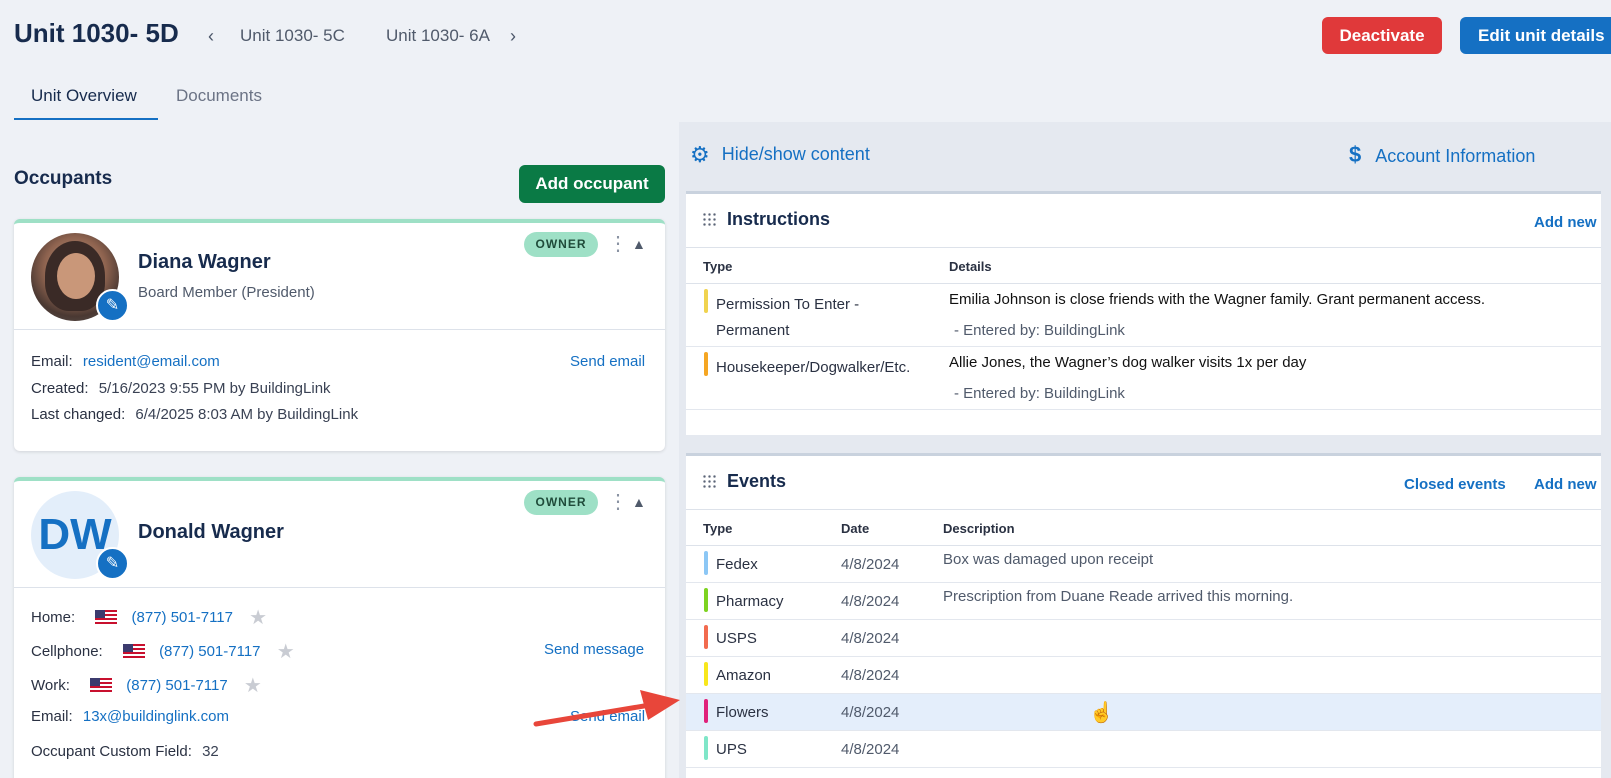  What do you see at coordinates (750, 601) in the screenshot?
I see `event-type: Pharmacy` at bounding box center [750, 601].